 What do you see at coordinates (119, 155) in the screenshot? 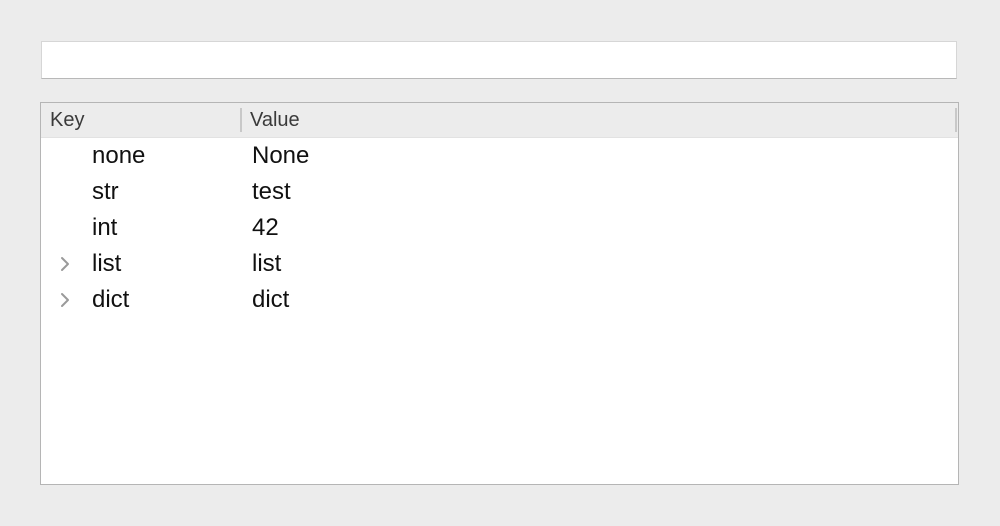
I see `row-key: none` at bounding box center [119, 155].